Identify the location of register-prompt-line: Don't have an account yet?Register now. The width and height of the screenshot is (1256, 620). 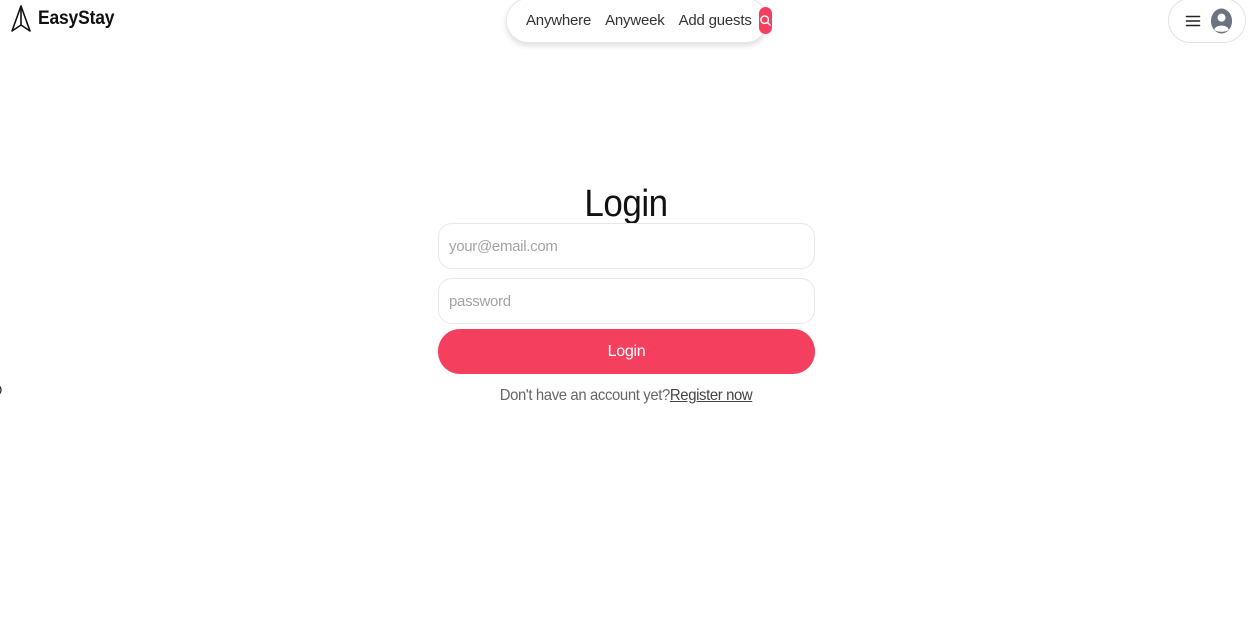
(626, 396).